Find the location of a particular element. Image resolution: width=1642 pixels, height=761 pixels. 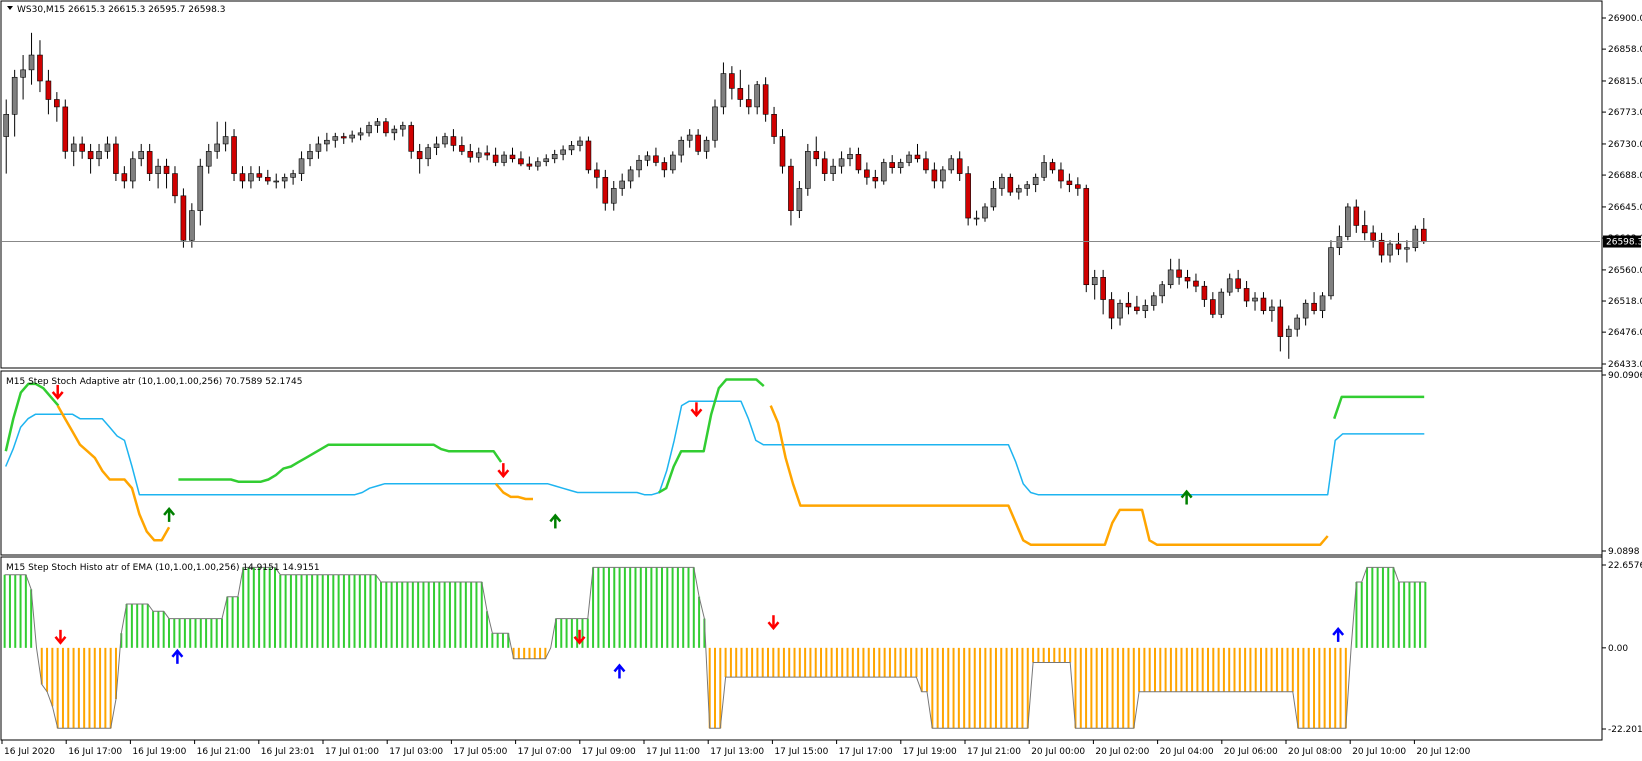

price-axis-tick-label: 26645.0 is located at coordinates (1625, 208).